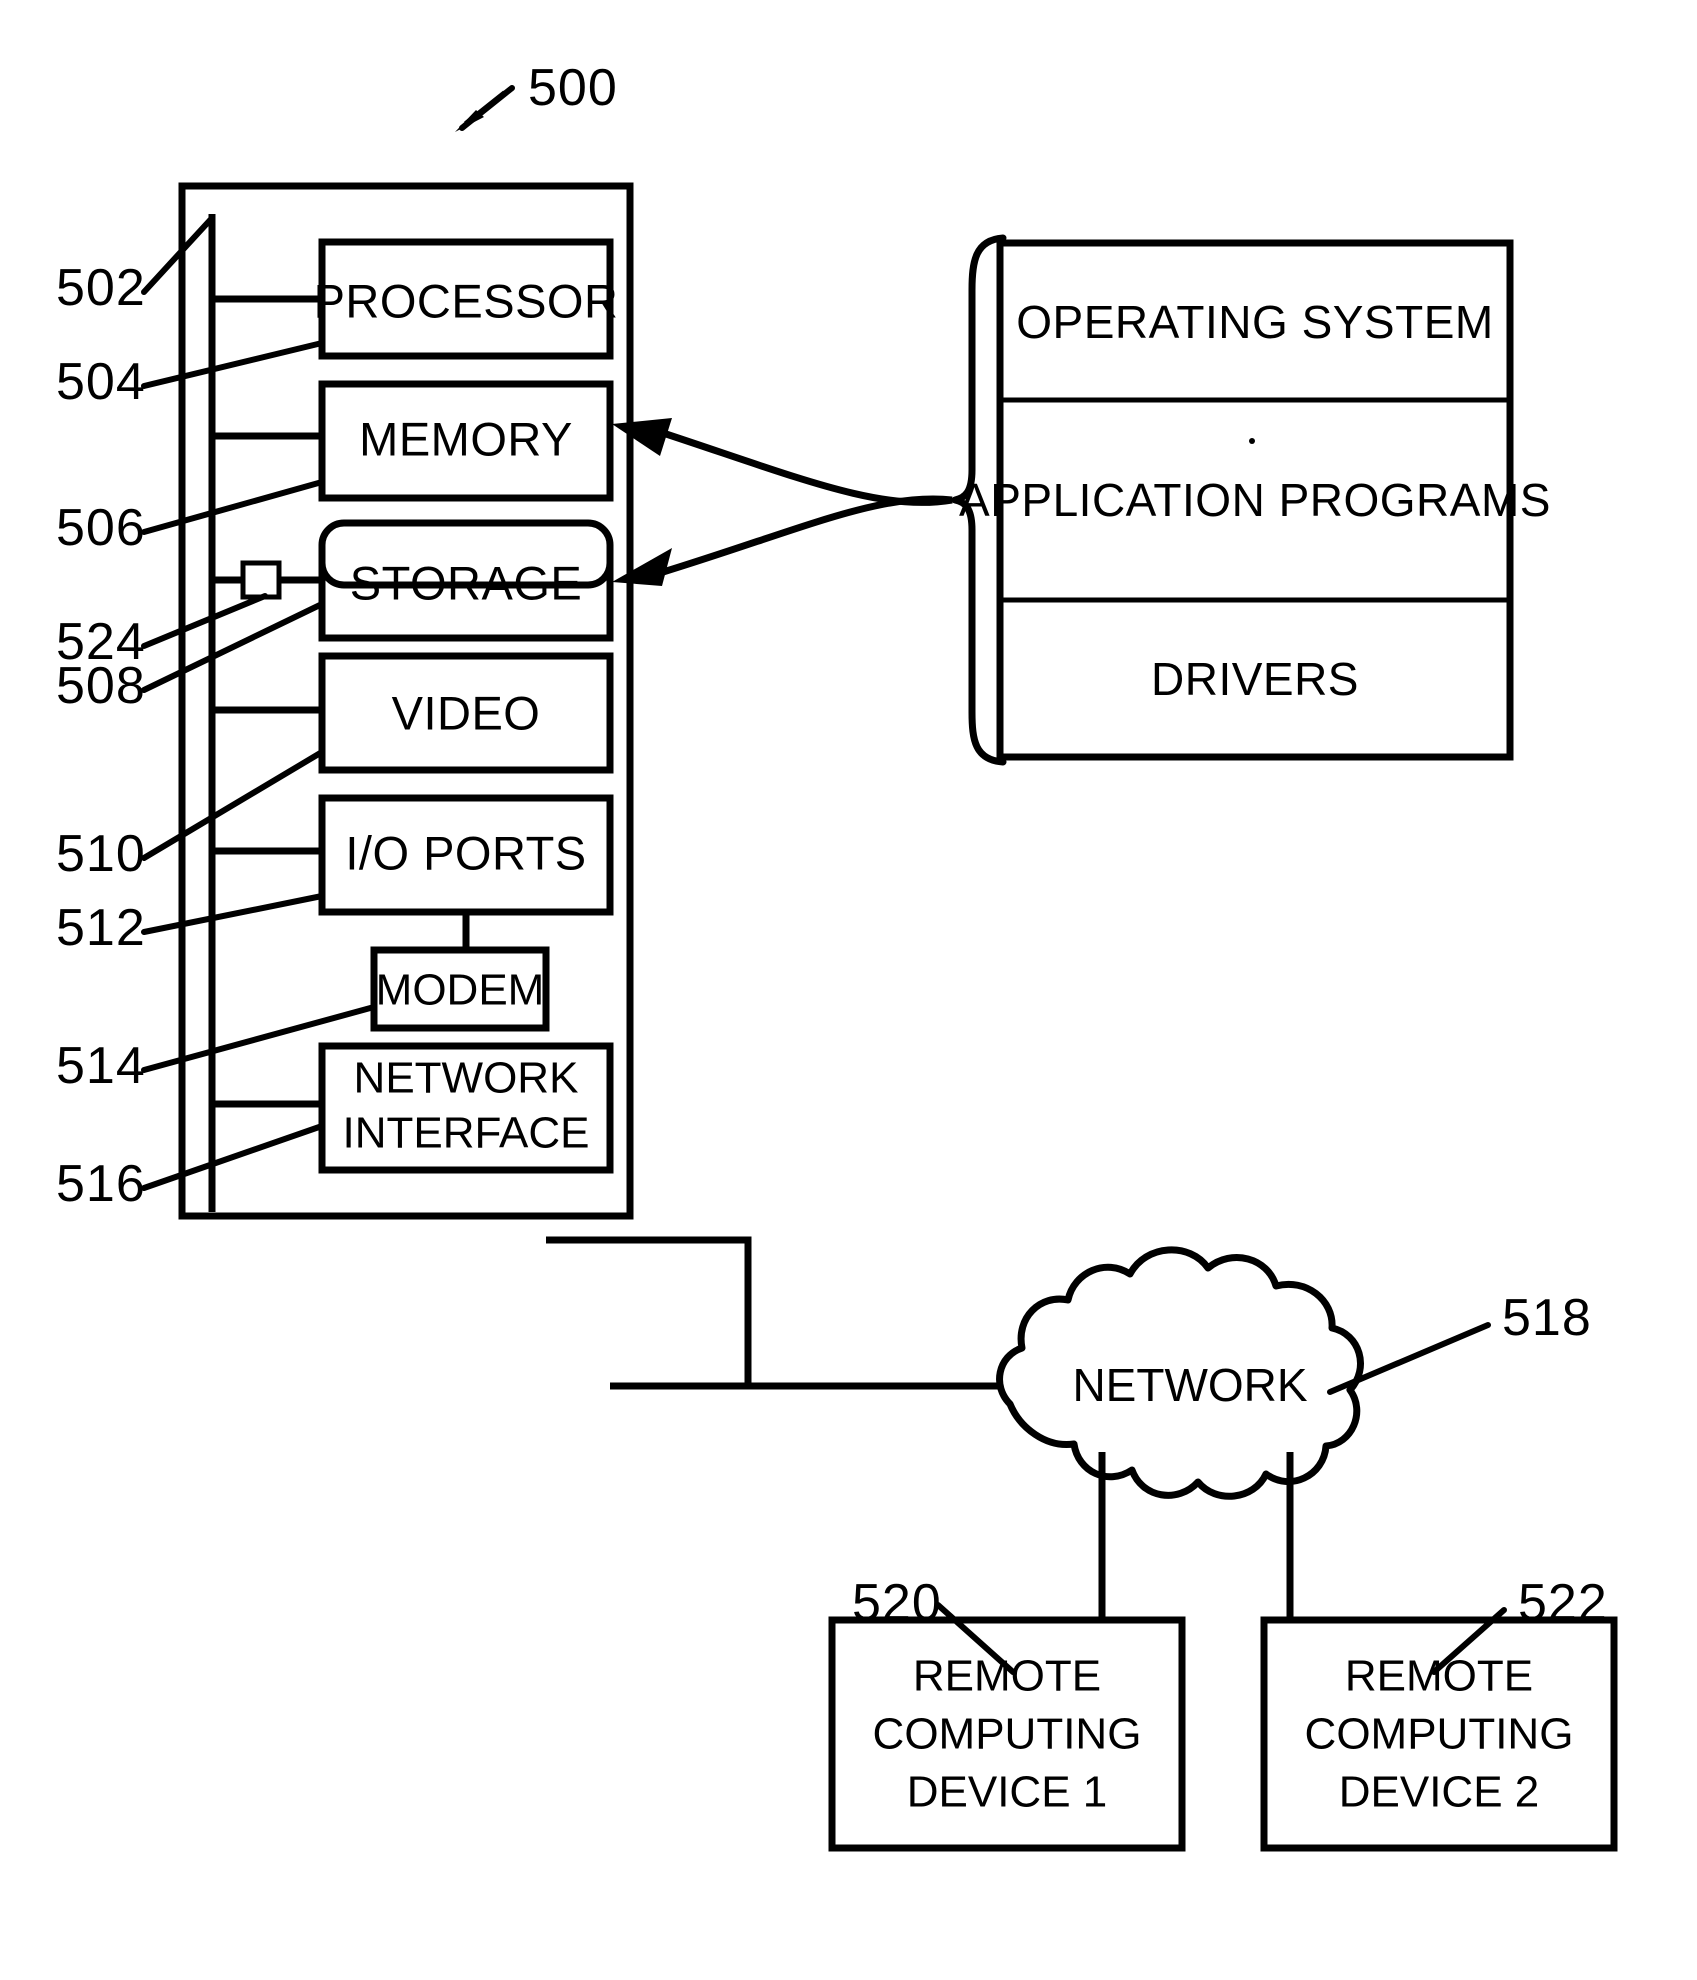 The height and width of the screenshot is (1980, 1697). I want to click on remote-device-2-group: REMOTE COMPUTING DEVICE 2, so click(1439, 1652).